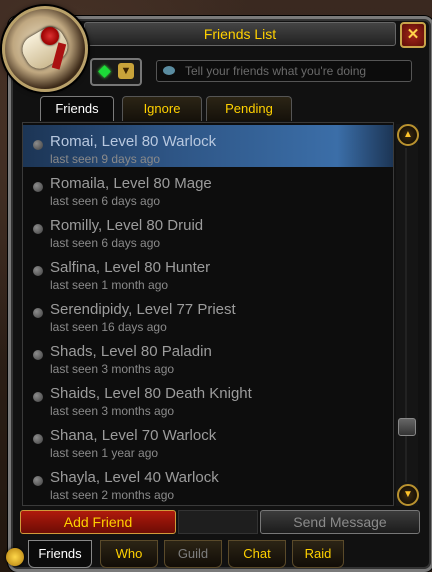 The width and height of the screenshot is (432, 572). Describe the element at coordinates (131, 183) in the screenshot. I see `friend-name: Romaila, Level 80 Mage` at that location.